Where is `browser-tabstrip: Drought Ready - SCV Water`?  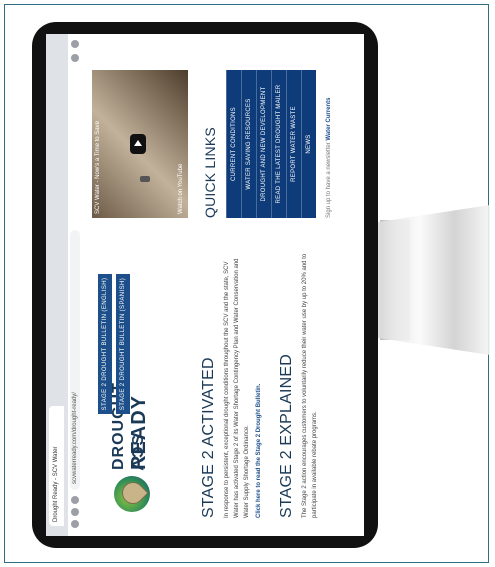 browser-tabstrip: Drought Ready - SCV Water is located at coordinates (57, 285).